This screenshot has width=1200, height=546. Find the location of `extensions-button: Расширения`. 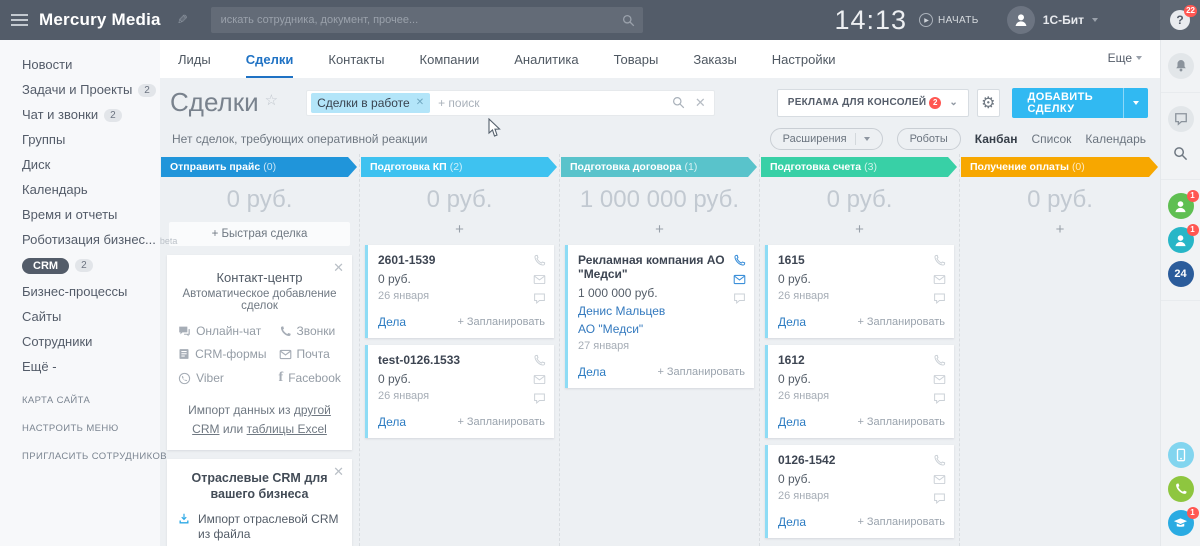

extensions-button: Расширения is located at coordinates (826, 139).